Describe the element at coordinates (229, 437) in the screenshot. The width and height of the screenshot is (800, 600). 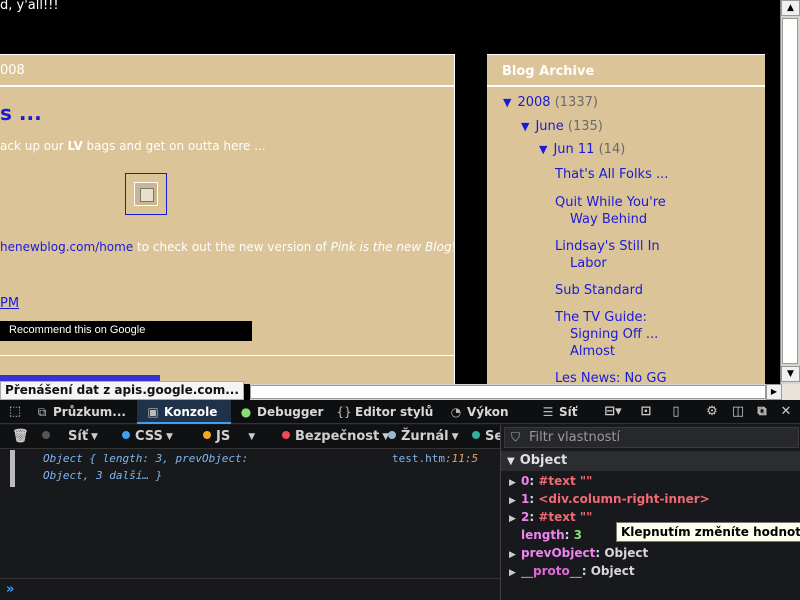
I see `filter-js: JS ▼` at that location.